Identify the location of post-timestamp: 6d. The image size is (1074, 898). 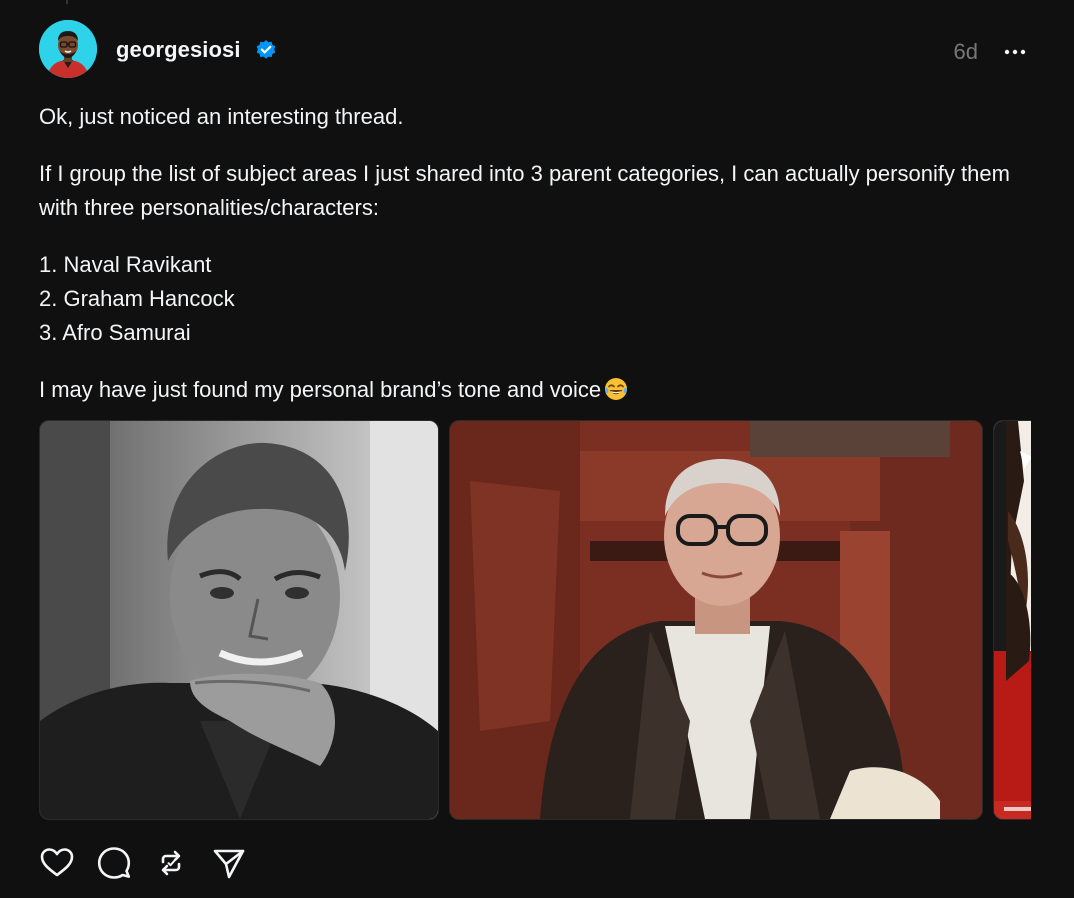
(966, 52).